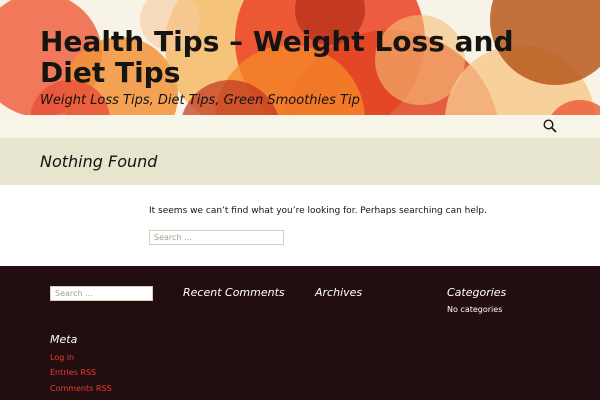 This screenshot has height=400, width=600. I want to click on footer-search-input, so click(101, 293).